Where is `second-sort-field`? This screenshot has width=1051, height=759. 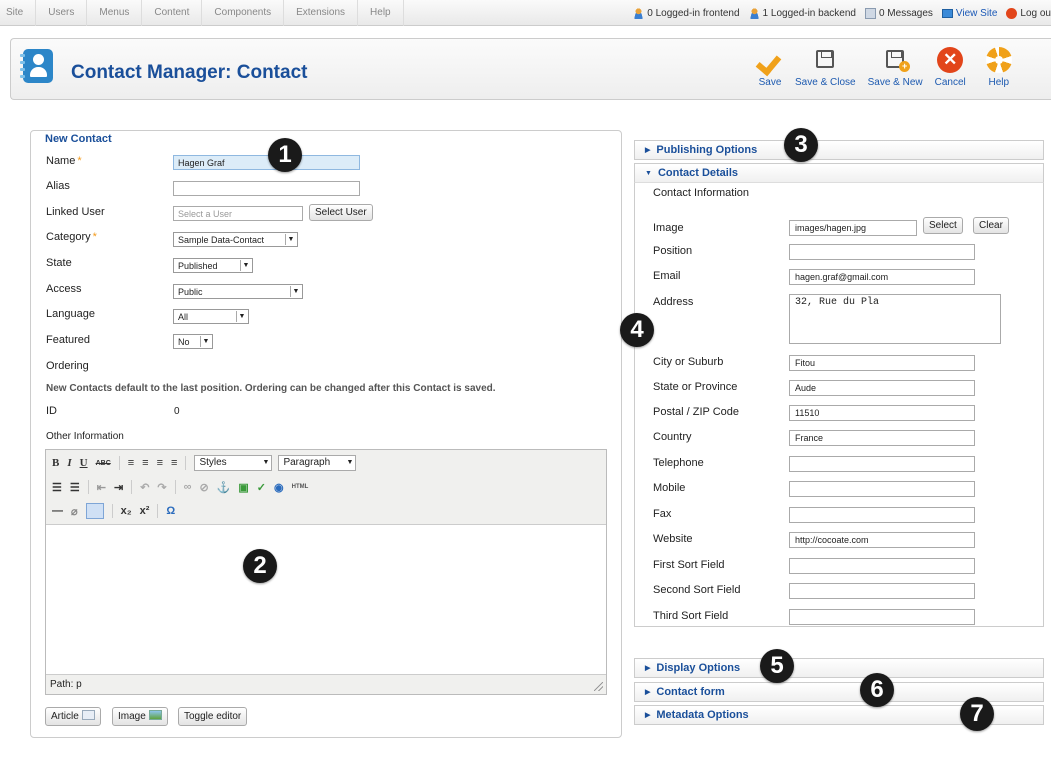 second-sort-field is located at coordinates (882, 591).